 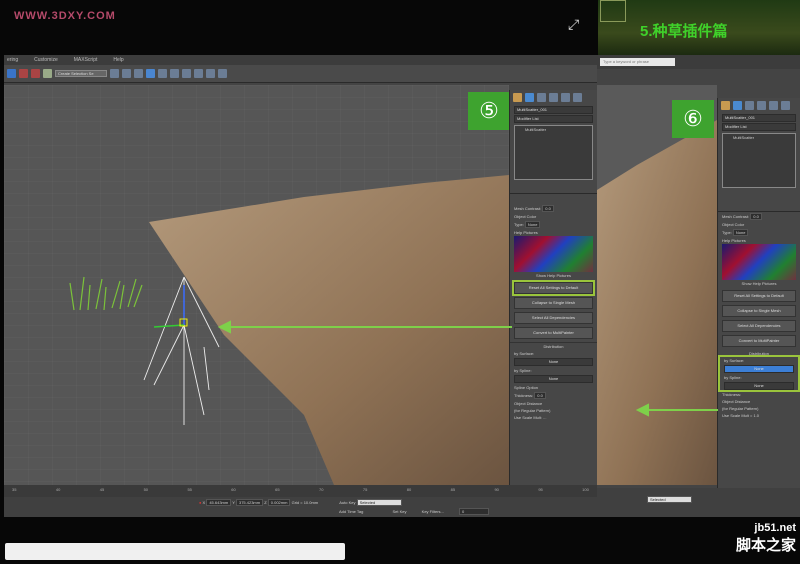 I want to click on bottom-bar, so click(x=175, y=551).